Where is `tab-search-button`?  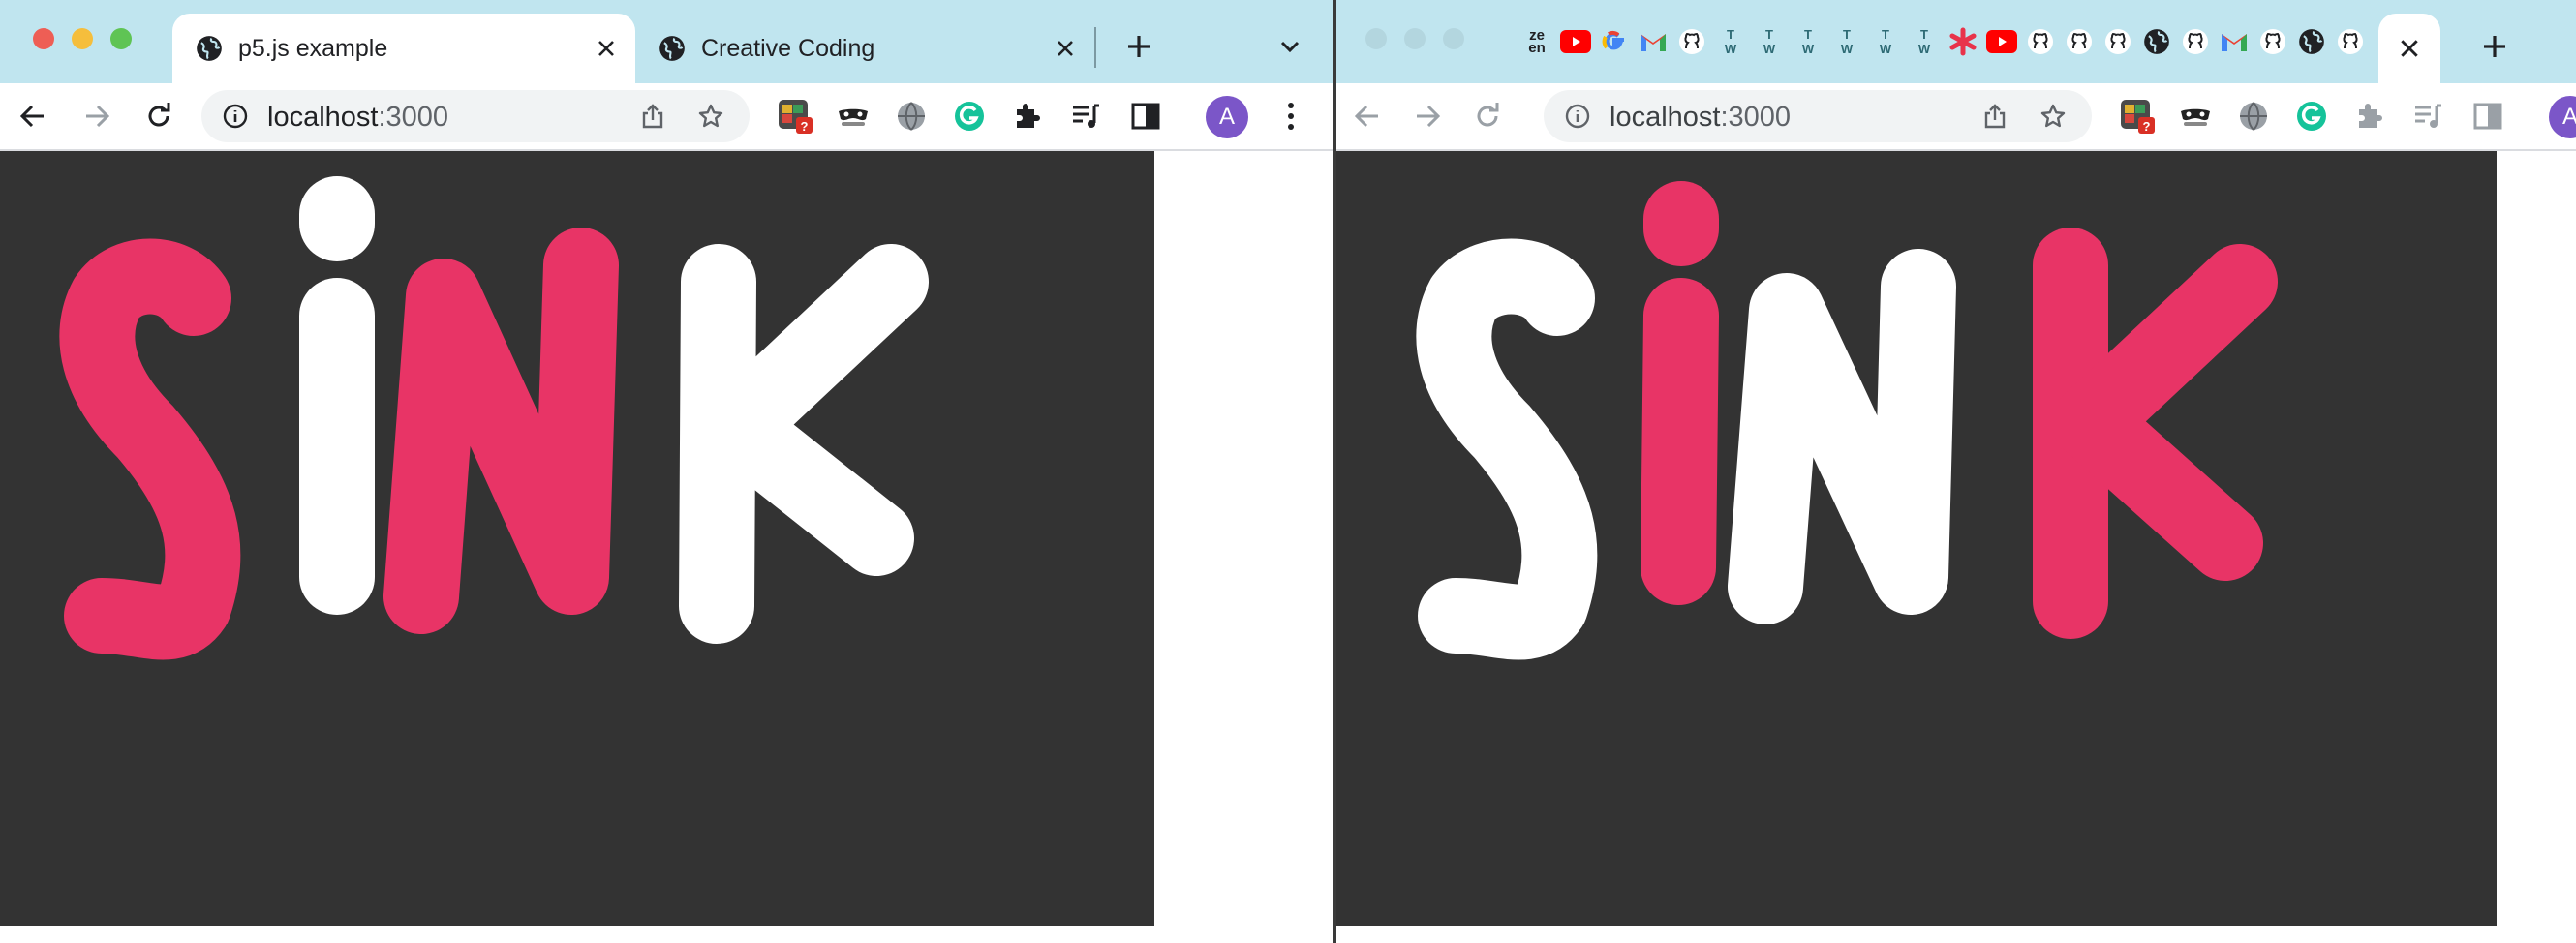 tab-search-button is located at coordinates (1290, 46).